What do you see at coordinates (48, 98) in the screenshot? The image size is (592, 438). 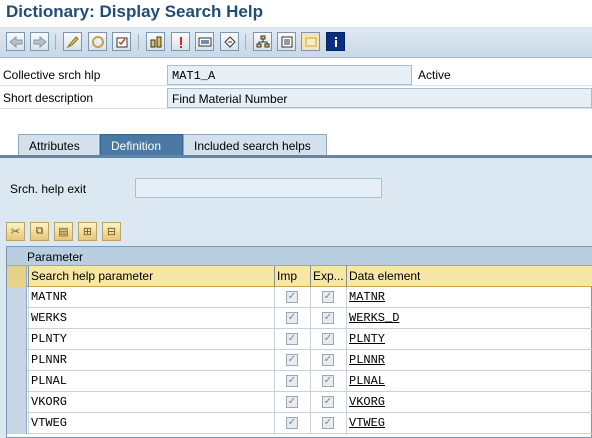 I see `short-description-label: Short description` at bounding box center [48, 98].